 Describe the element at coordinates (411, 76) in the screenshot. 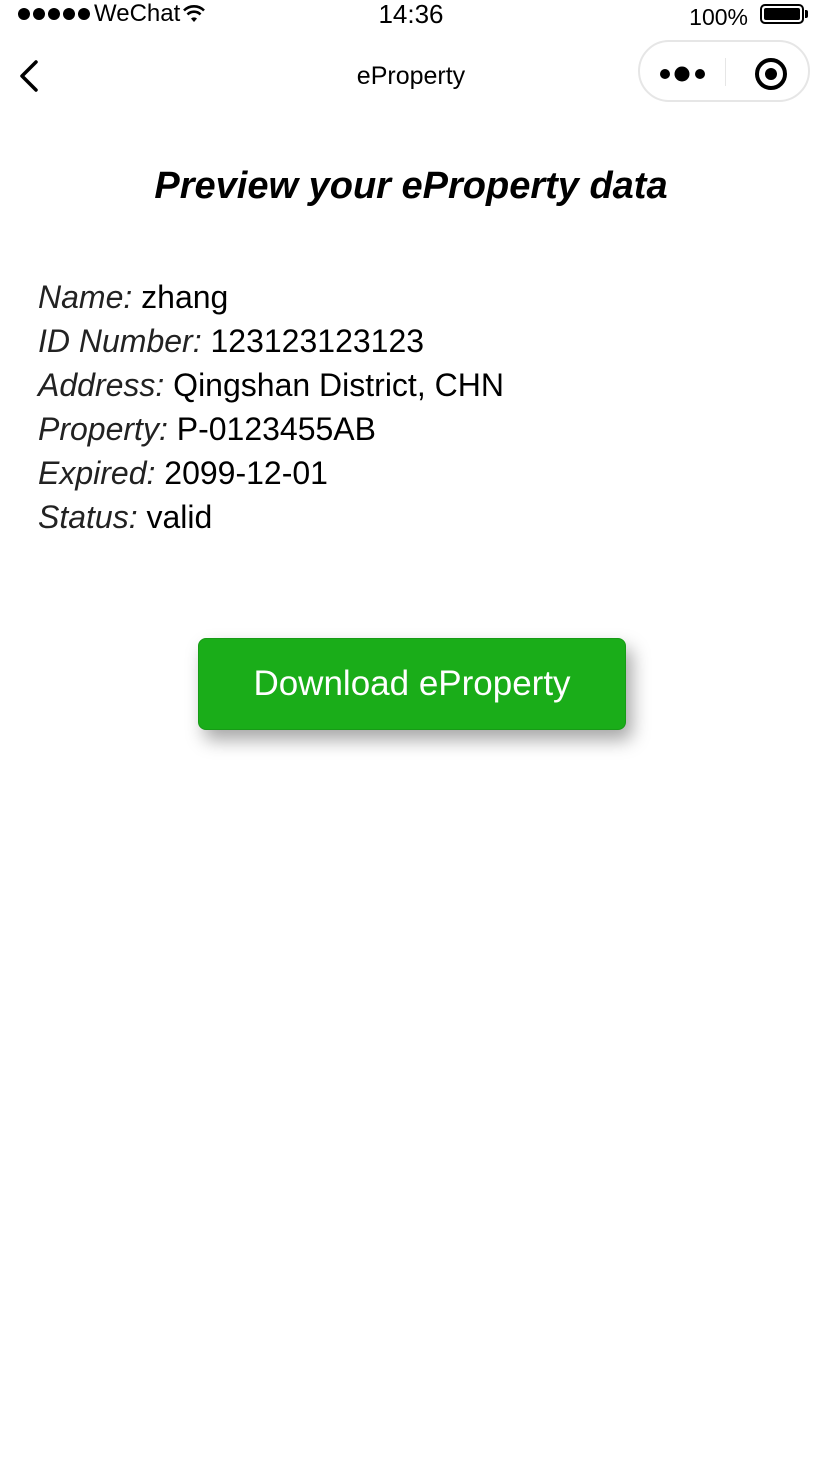

I see `navigation-bar: eProperty` at that location.